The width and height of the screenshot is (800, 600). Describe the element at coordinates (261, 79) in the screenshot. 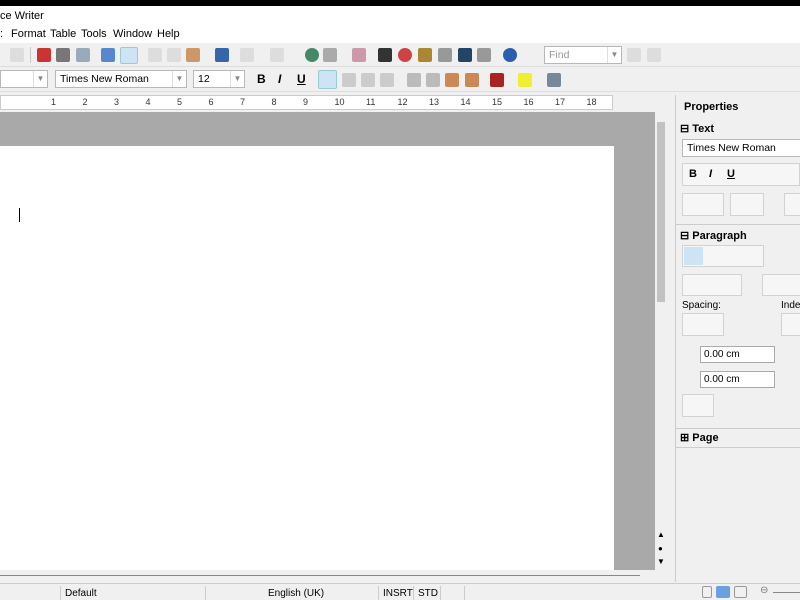

I see `bold-button: B` at that location.